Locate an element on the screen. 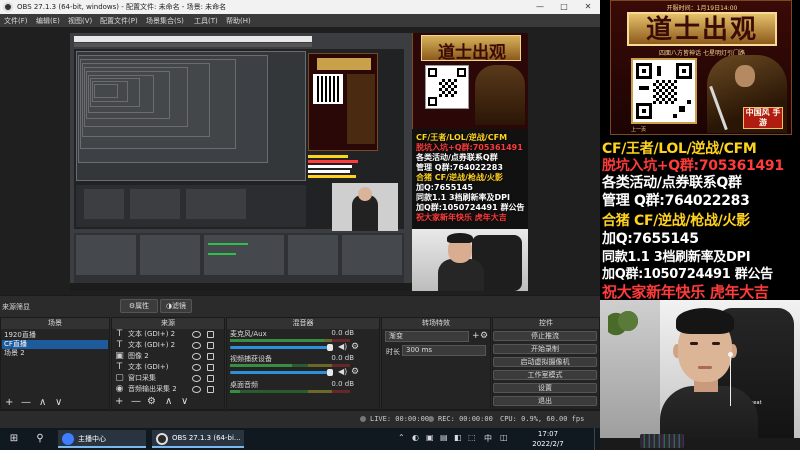  search-icon: ⚲ is located at coordinates (40, 439).